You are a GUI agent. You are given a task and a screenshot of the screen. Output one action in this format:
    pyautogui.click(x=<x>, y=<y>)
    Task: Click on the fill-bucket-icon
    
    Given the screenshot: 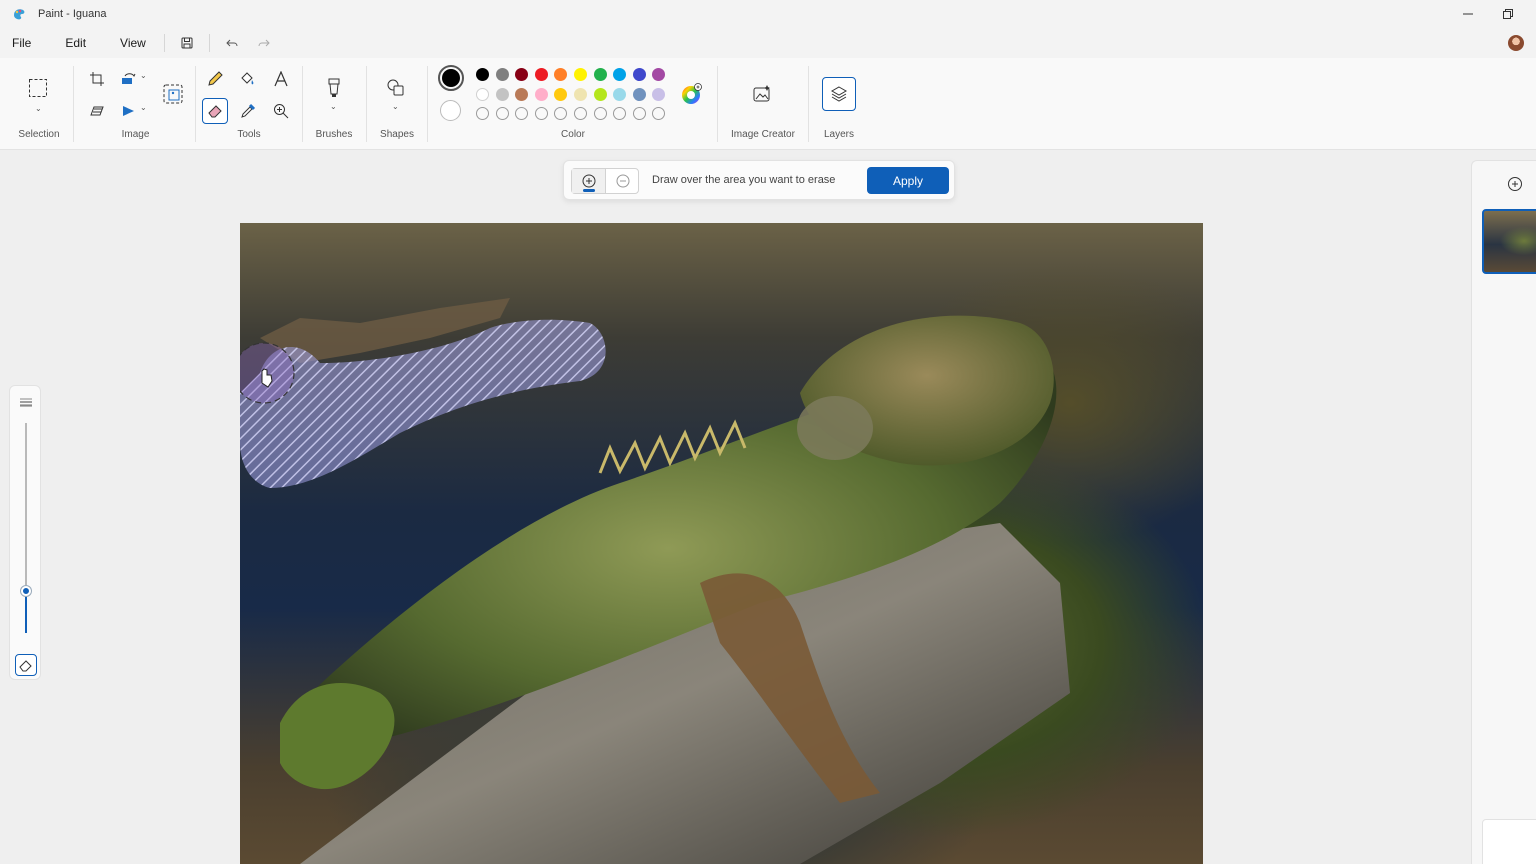 What is the action you would take?
    pyautogui.click(x=247, y=78)
    